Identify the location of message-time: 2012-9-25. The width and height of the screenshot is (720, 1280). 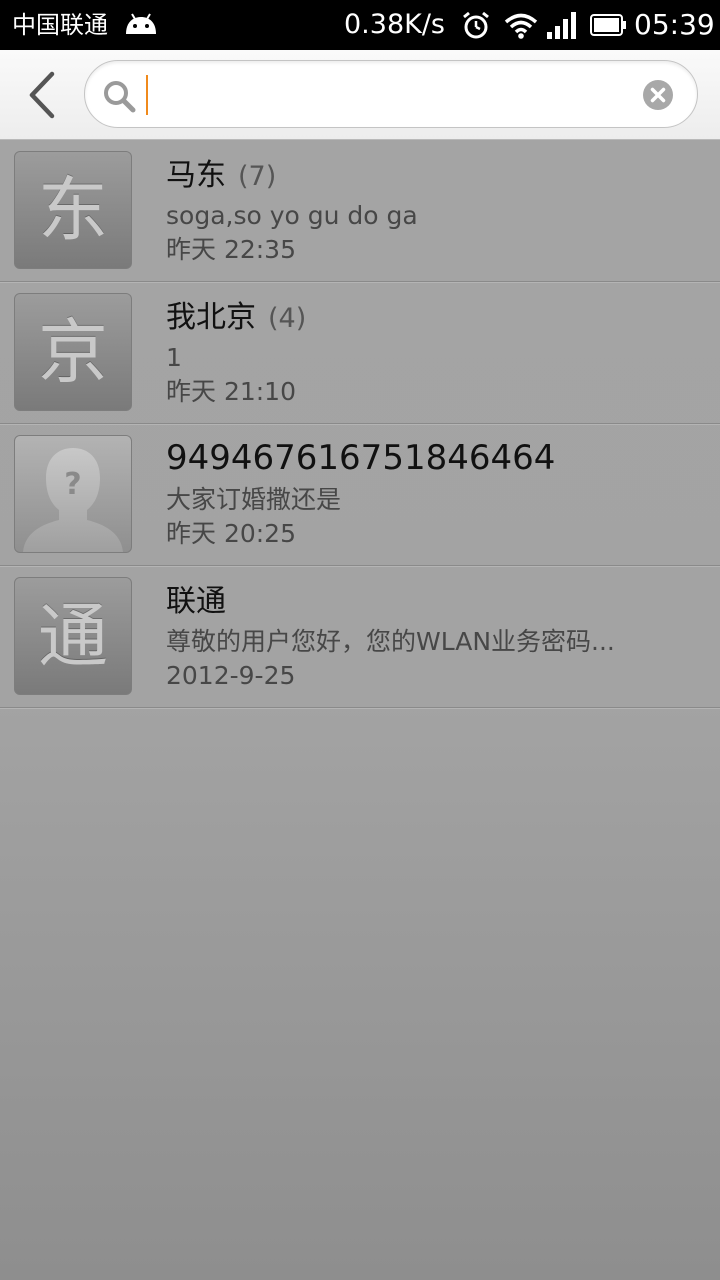
(231, 675).